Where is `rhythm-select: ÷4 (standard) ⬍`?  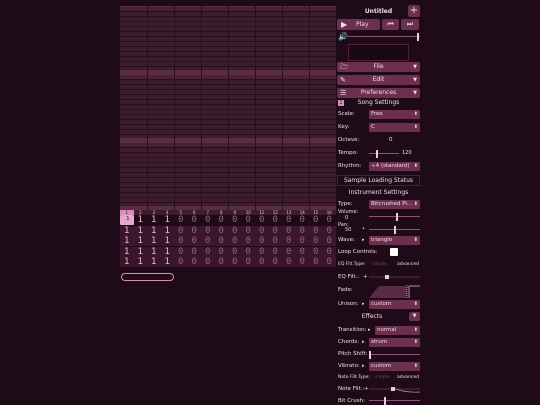 rhythm-select: ÷4 (standard) ⬍ is located at coordinates (394, 166).